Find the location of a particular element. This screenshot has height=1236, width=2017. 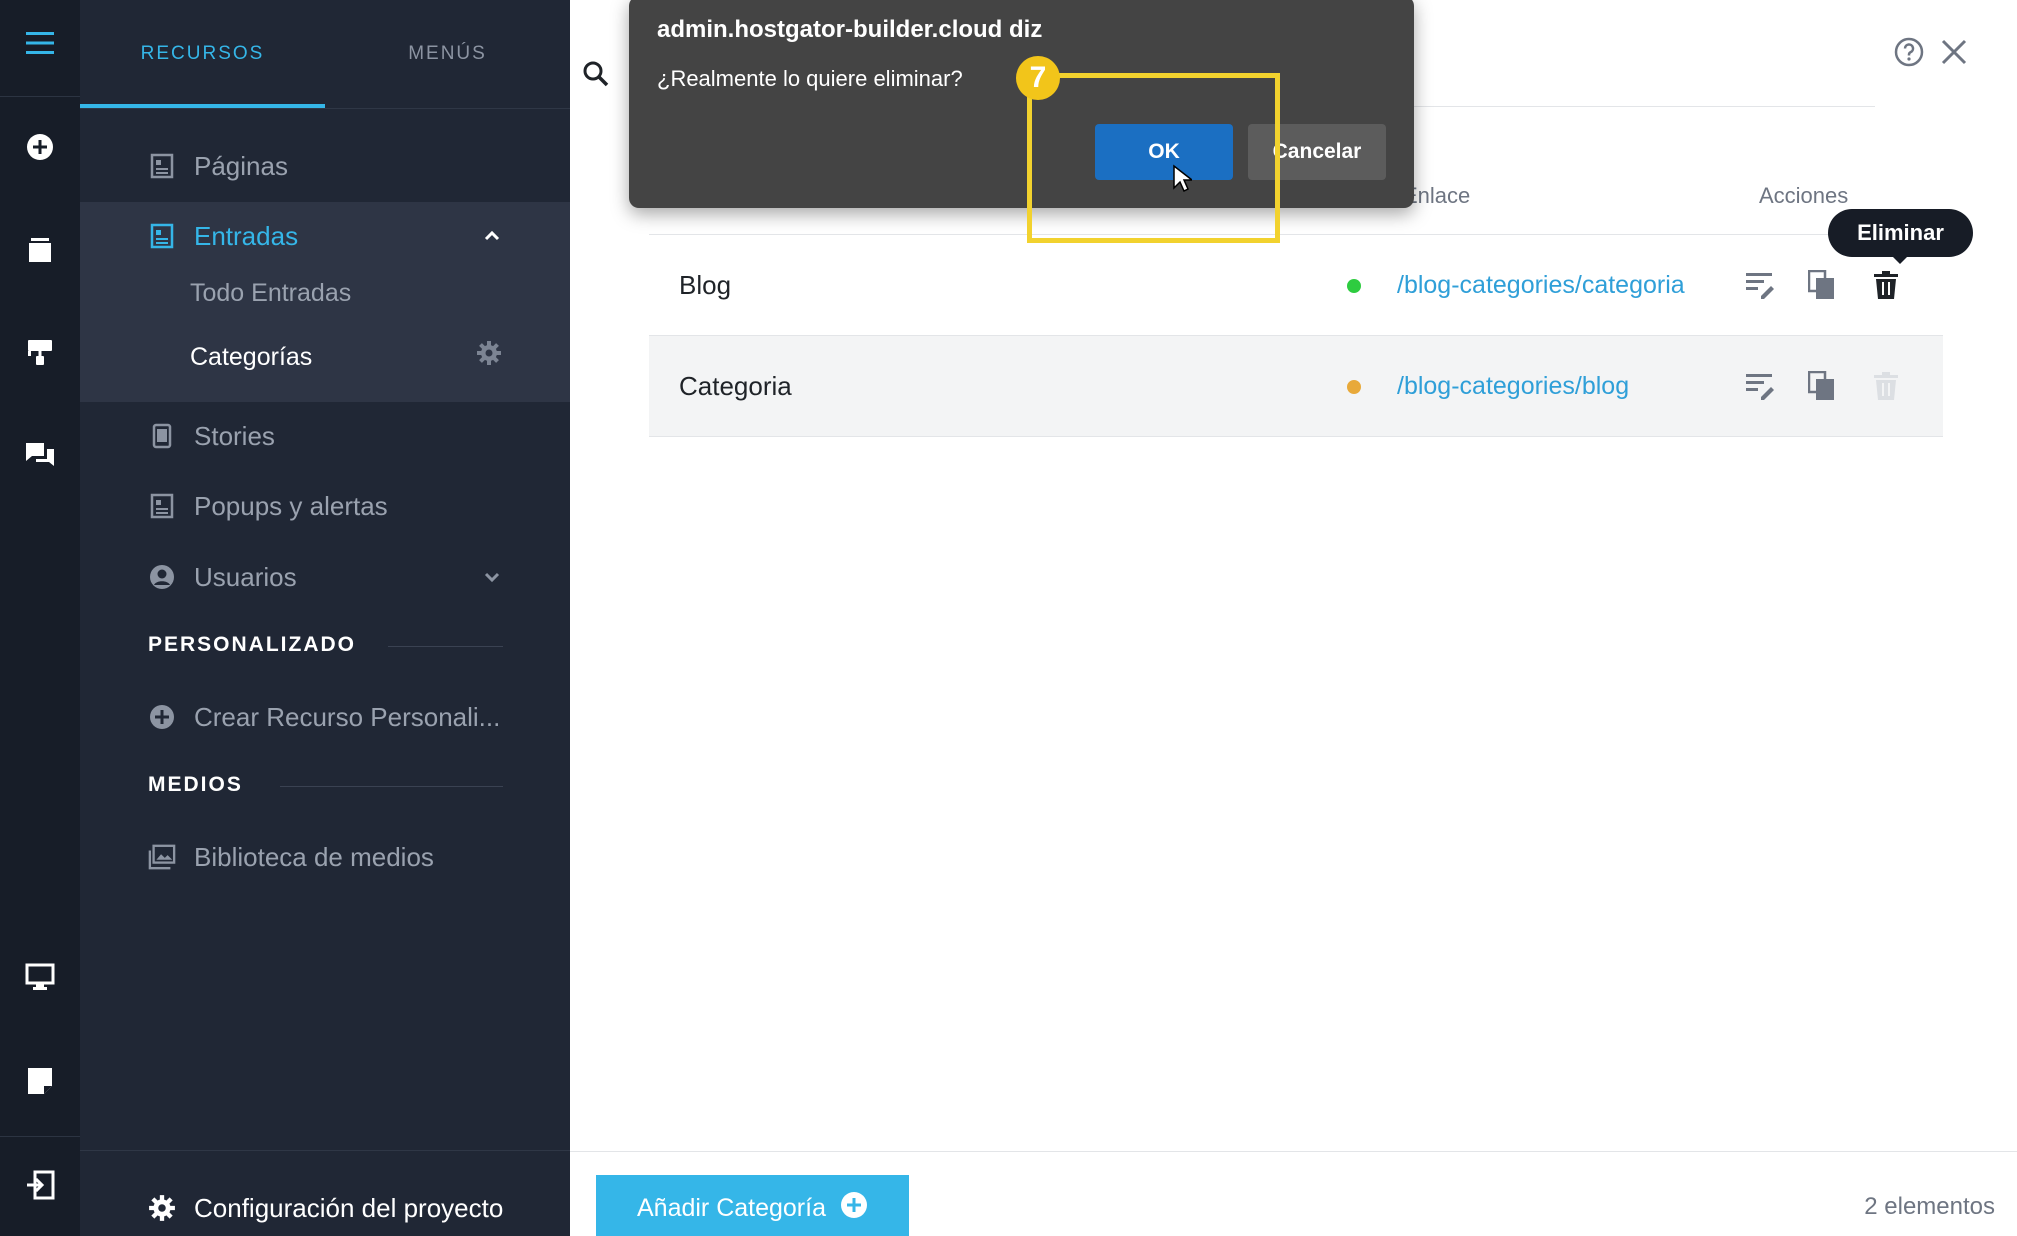

sidebar-item-label: Páginas is located at coordinates (241, 165).